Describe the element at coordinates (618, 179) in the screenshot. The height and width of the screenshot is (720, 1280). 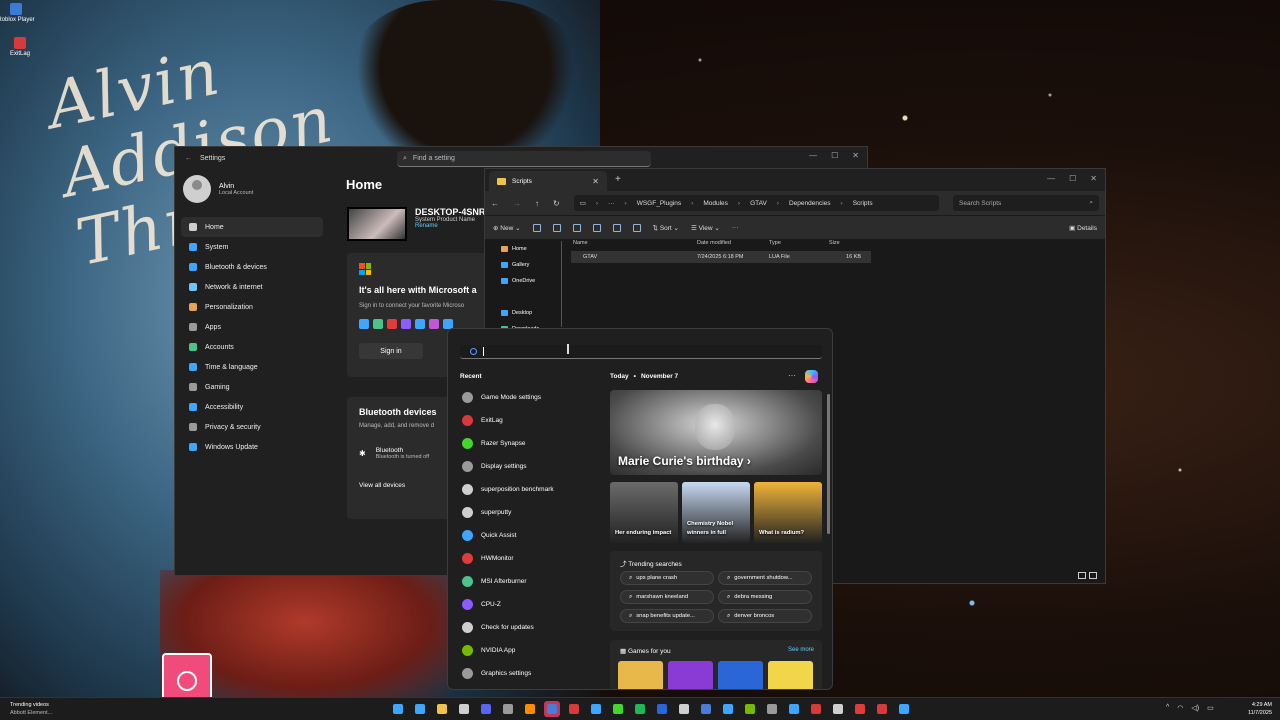
I see `new-tab-icon: +` at that location.